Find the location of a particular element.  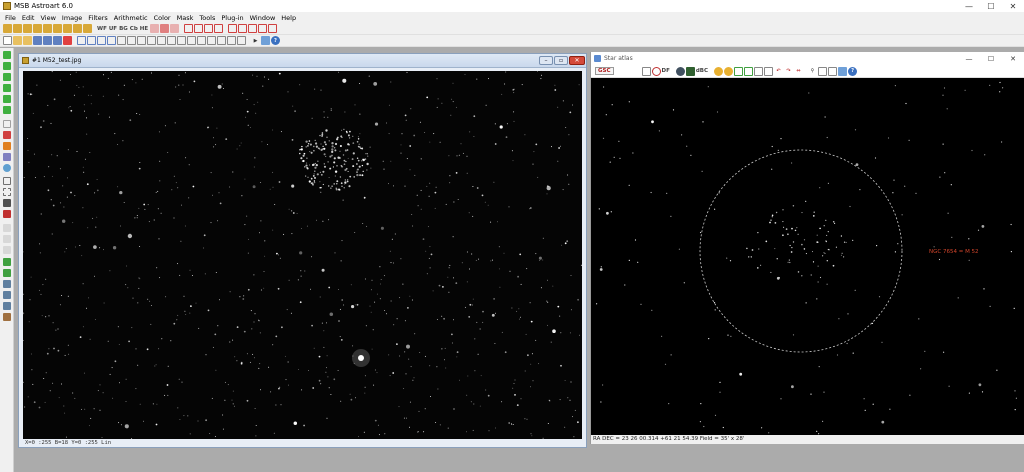

brush-tool-icon is located at coordinates (7, 146).